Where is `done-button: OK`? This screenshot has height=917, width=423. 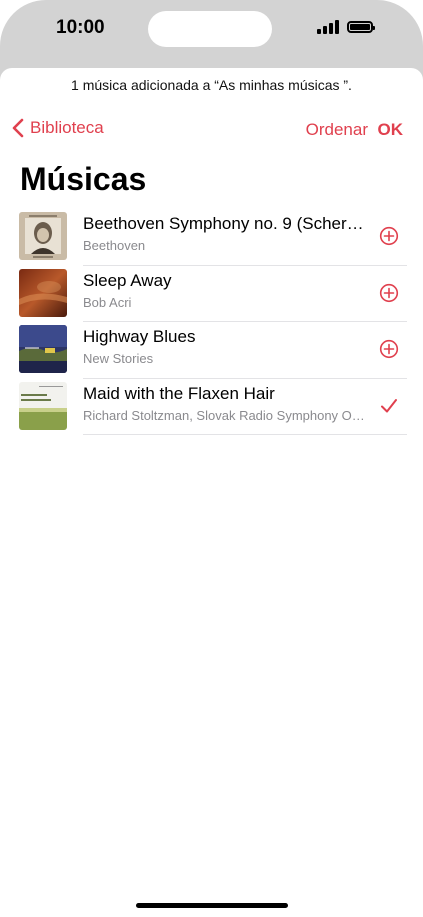
done-button: OK is located at coordinates (391, 130).